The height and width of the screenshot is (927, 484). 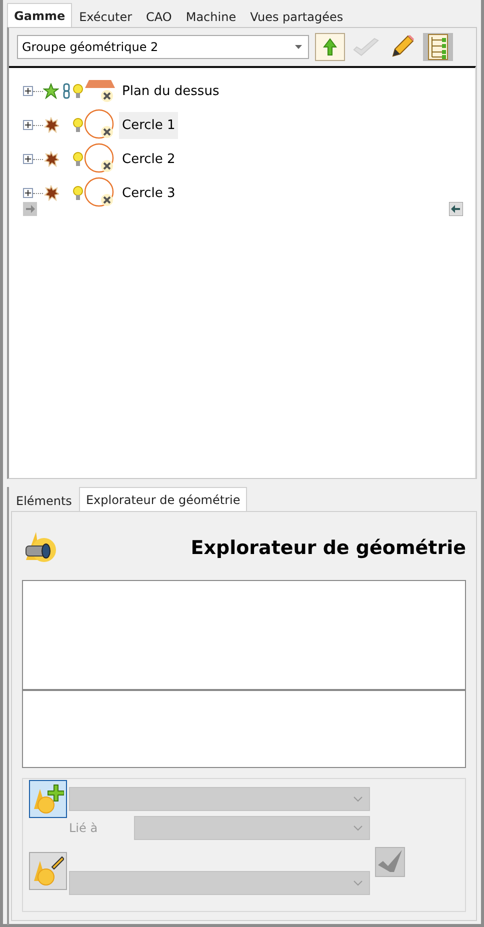 I want to click on tree-view-button, so click(x=438, y=47).